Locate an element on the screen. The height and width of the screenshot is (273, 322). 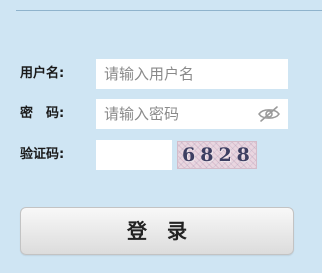
username-input is located at coordinates (192, 74).